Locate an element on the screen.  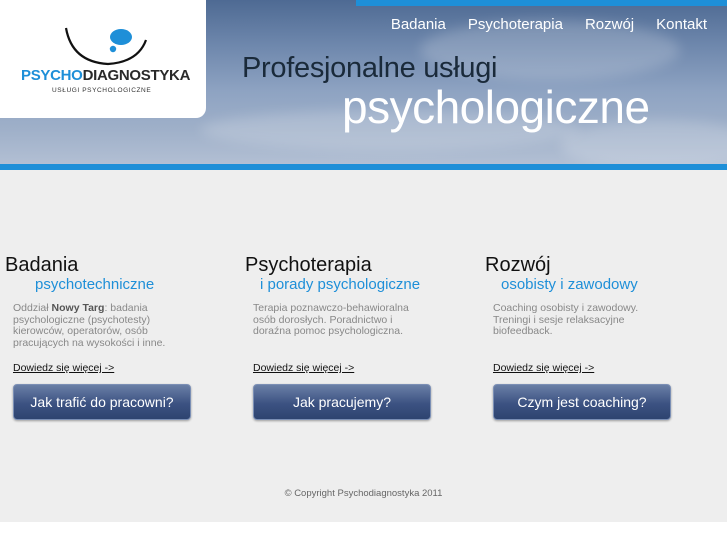
logo: PSYCHODIAGNOSTYKA USŁUGI PSYCHOLOGICZNE is located at coordinates (103, 59).